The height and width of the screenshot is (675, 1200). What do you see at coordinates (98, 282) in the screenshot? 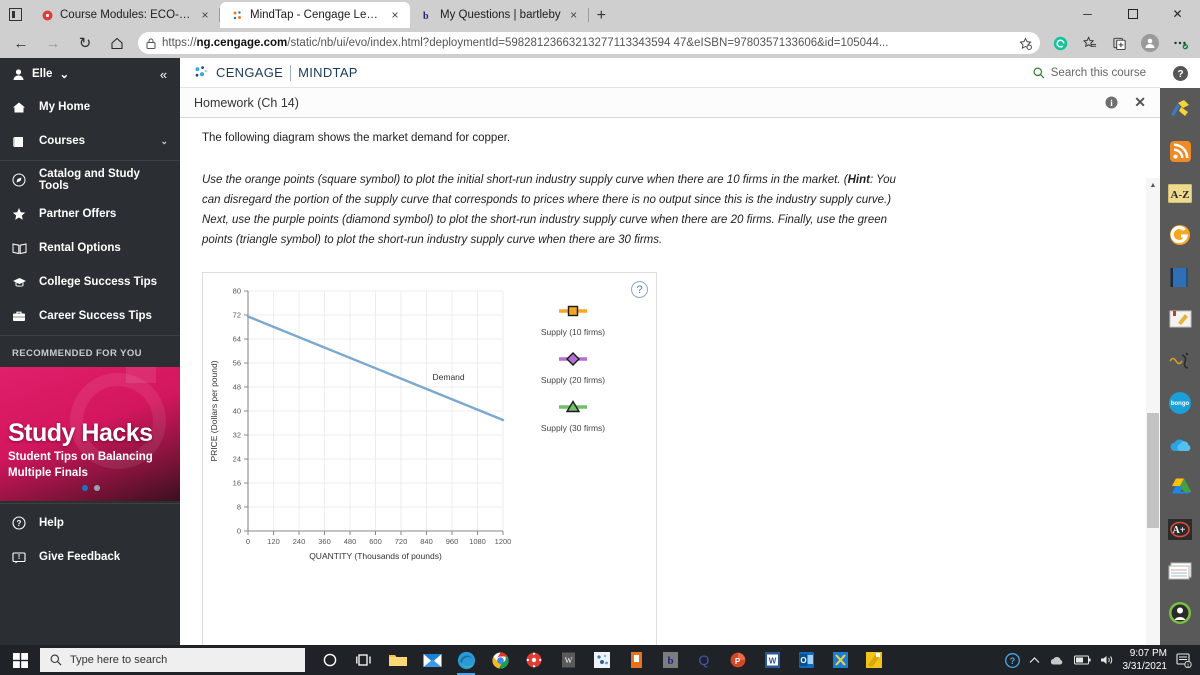
I see `sidebar-item-label: College Success Tips` at bounding box center [98, 282].